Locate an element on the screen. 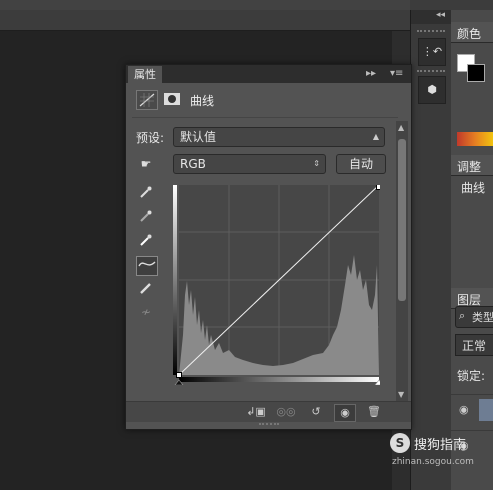  blend-mode-select: 正常 is located at coordinates (474, 345).